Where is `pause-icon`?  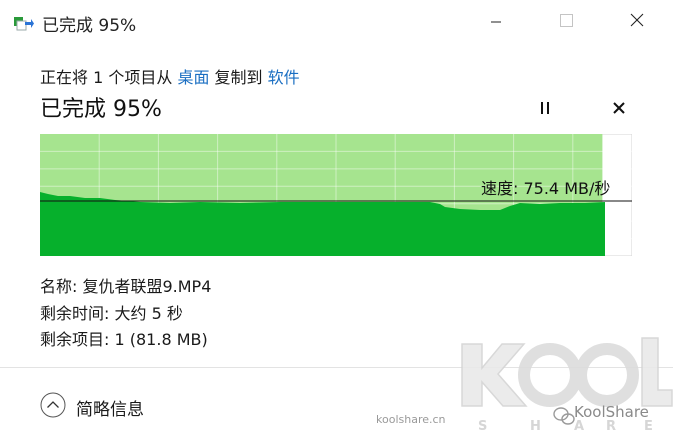 pause-icon is located at coordinates (542, 108).